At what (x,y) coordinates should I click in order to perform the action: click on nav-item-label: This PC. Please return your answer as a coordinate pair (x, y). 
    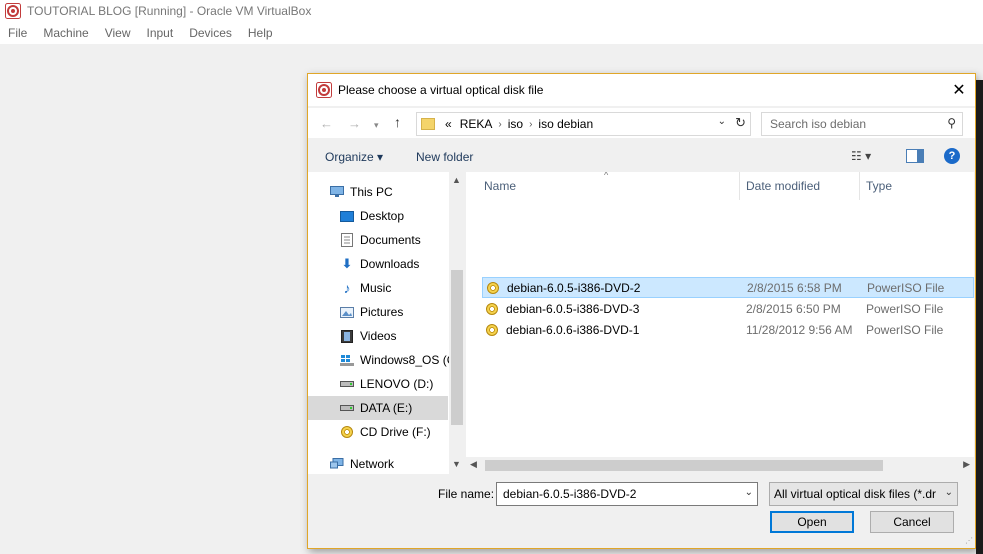
    Looking at the image, I should click on (371, 192).